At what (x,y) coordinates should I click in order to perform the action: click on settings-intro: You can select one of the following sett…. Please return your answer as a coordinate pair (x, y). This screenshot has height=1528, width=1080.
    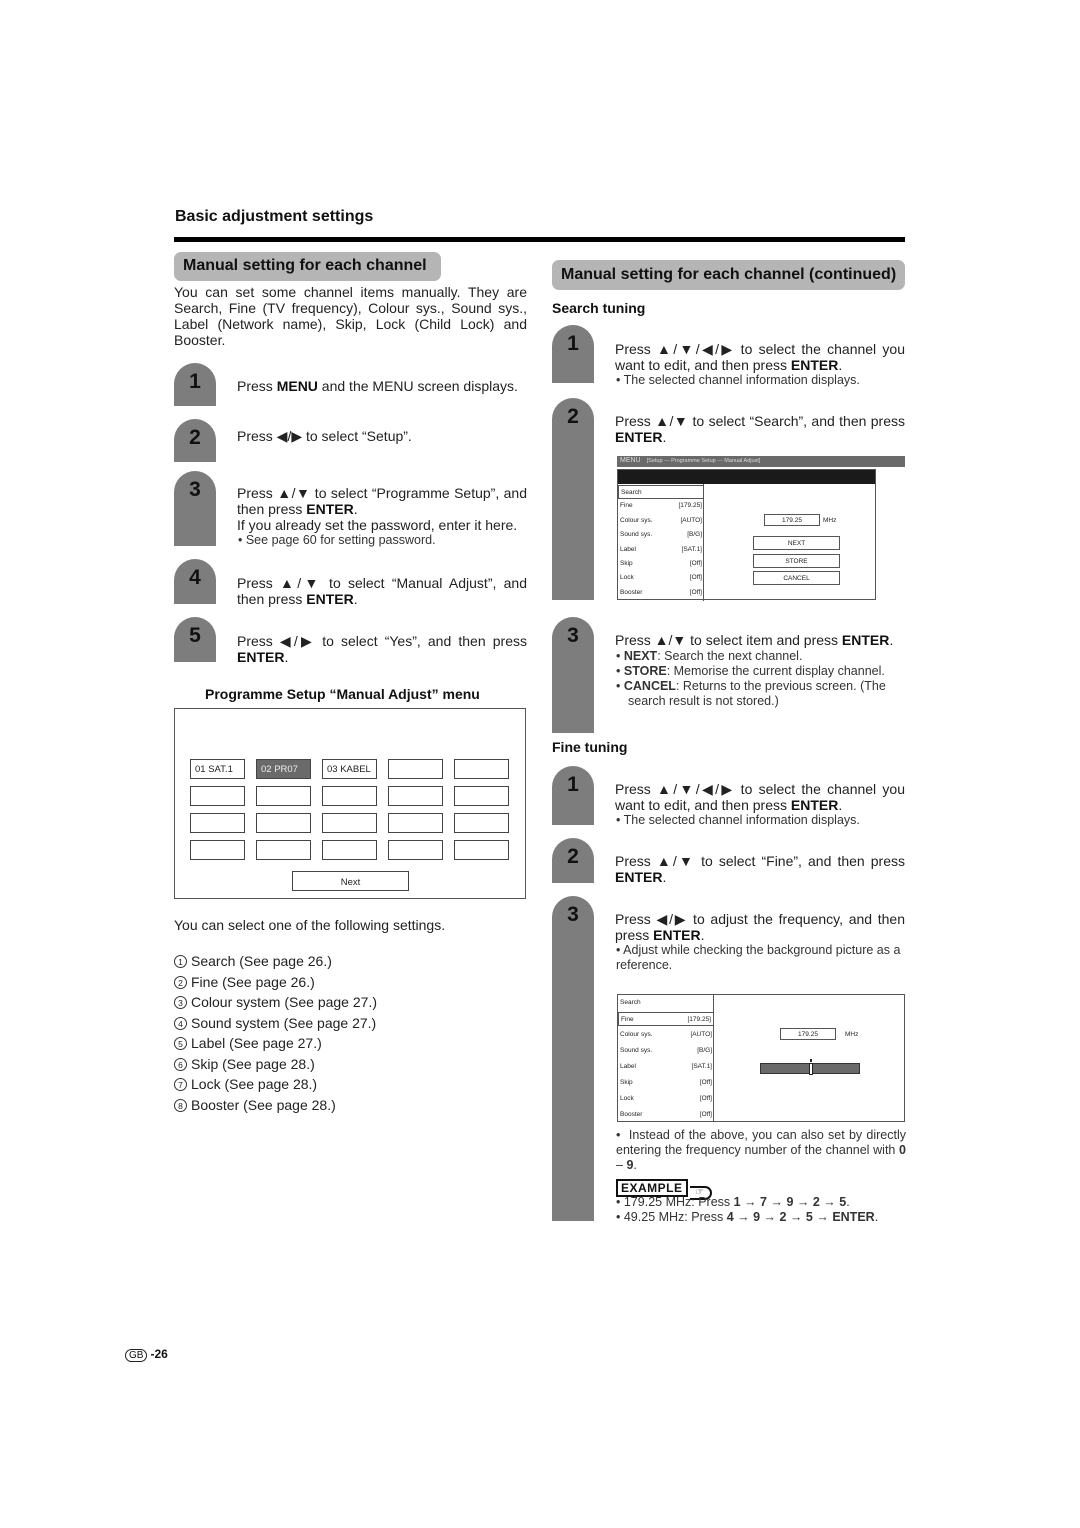
    Looking at the image, I should click on (310, 925).